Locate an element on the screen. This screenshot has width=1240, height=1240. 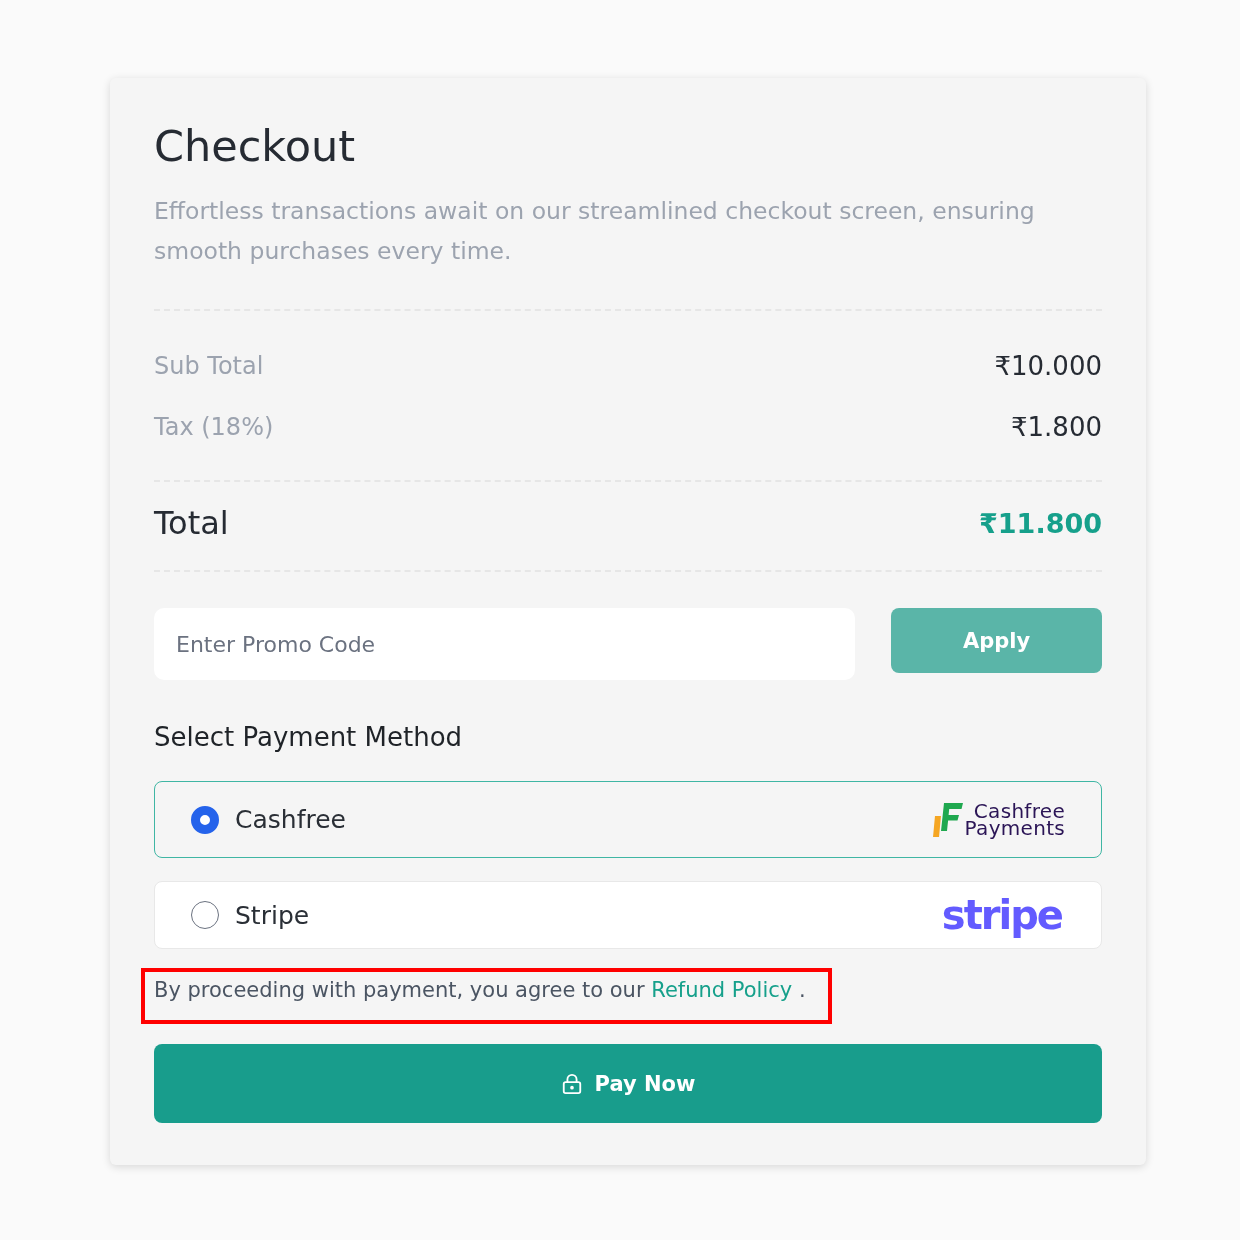
payment-method-label: Cashfree is located at coordinates (291, 819).